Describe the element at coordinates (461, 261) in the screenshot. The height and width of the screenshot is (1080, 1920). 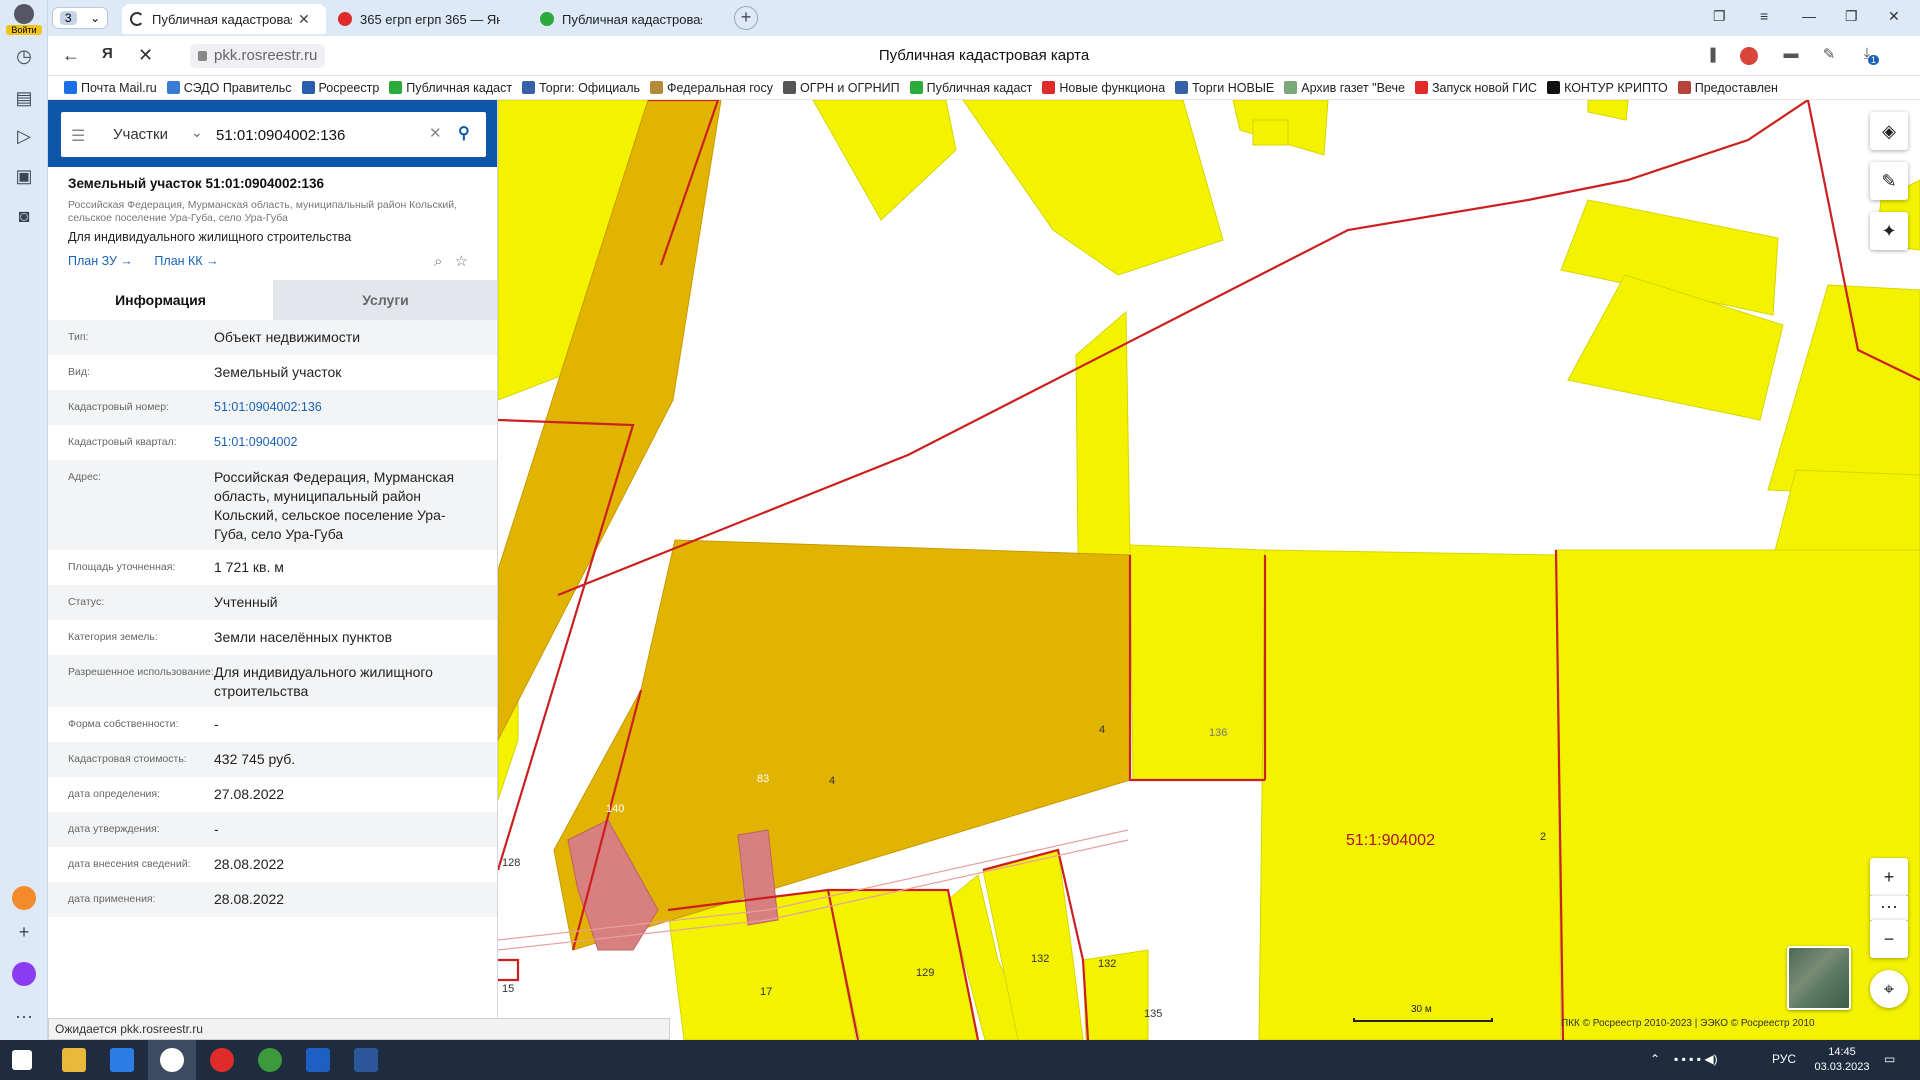
I see `star-icon: ☆` at that location.